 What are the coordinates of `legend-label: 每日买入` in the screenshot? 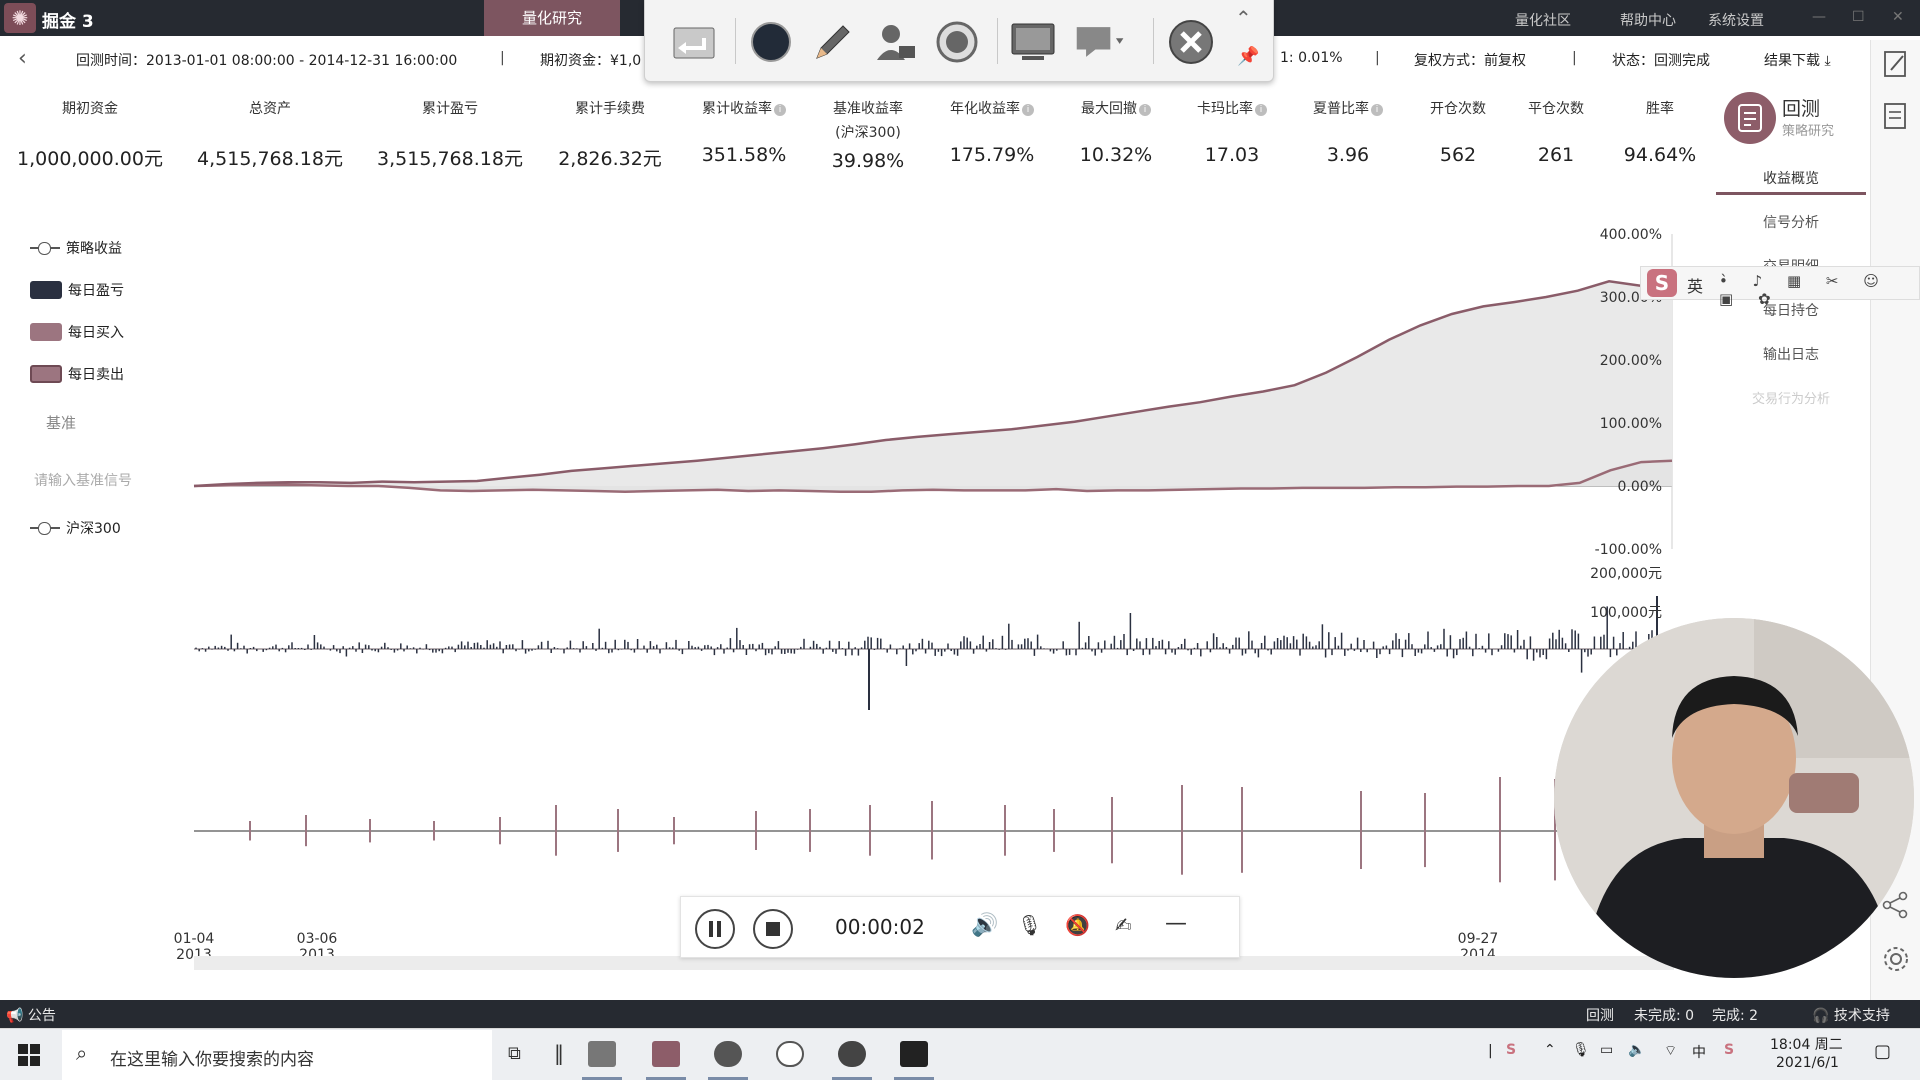 It's located at (96, 333).